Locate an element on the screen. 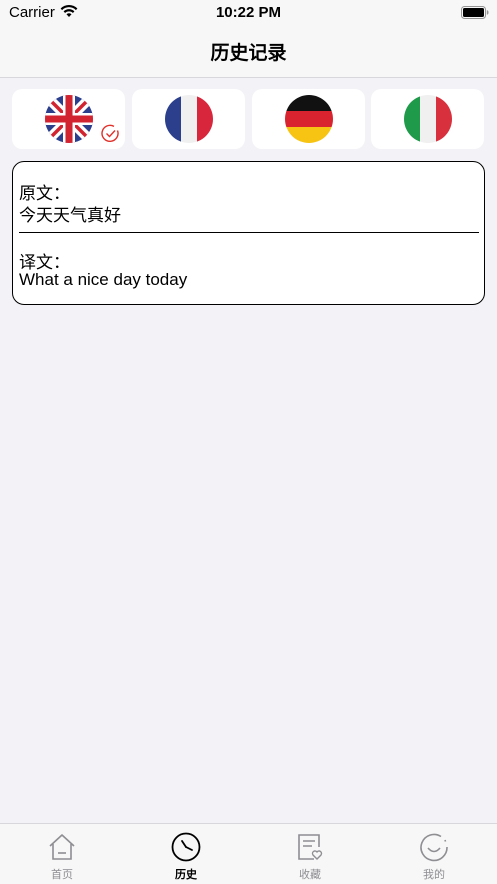 This screenshot has height=884, width=497. favorites-icon is located at coordinates (310, 847).